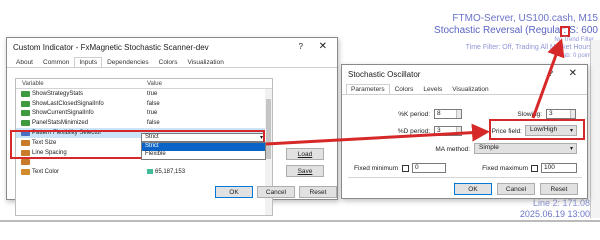 Image resolution: width=600 pixels, height=240 pixels. I want to click on chart-line-label: Line 2: 171.08, so click(561, 203).